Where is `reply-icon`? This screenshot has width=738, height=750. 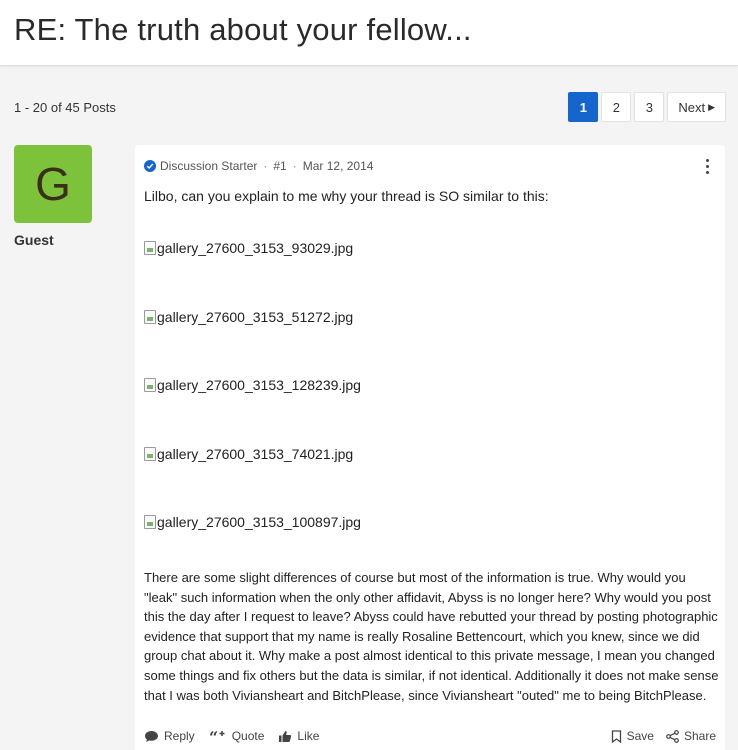 reply-icon is located at coordinates (151, 736).